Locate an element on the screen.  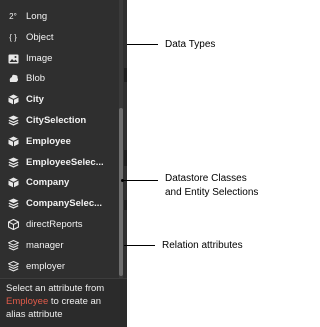
attribute-label: Object is located at coordinates (40, 37).